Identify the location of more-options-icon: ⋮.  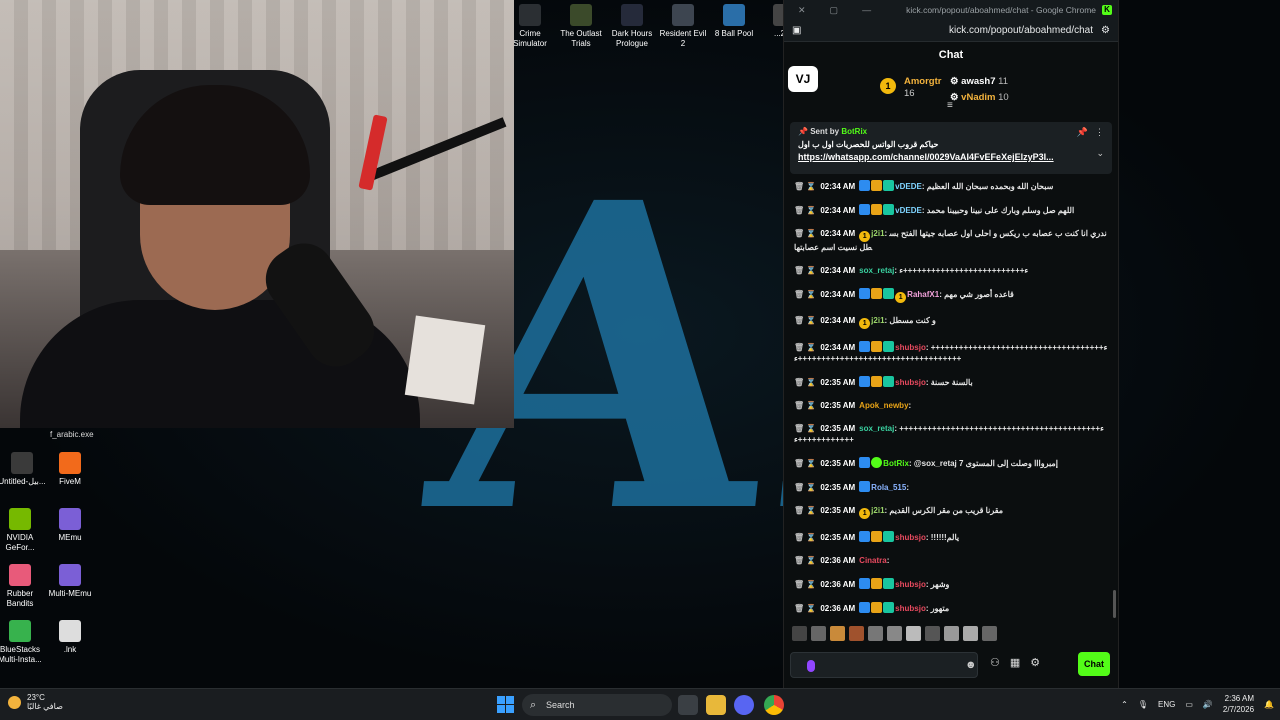
(1099, 132).